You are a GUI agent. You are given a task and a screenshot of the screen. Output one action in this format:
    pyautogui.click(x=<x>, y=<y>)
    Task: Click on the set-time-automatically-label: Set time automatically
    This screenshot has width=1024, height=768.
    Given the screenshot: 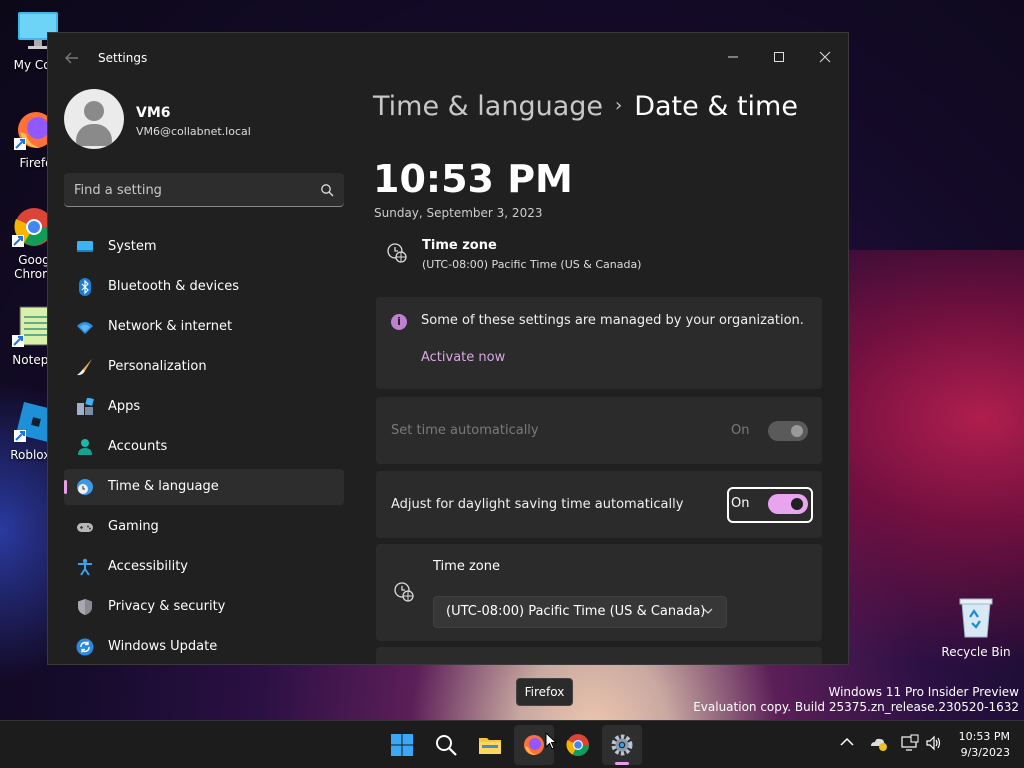 What is the action you would take?
    pyautogui.click(x=465, y=430)
    